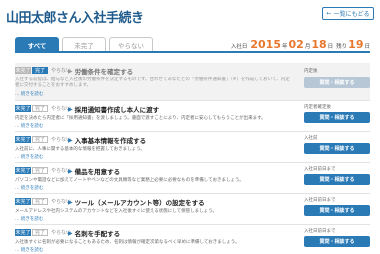 This screenshot has width=380, height=254. What do you see at coordinates (319, 44) in the screenshot?
I see `join-day: 18` at bounding box center [319, 44].